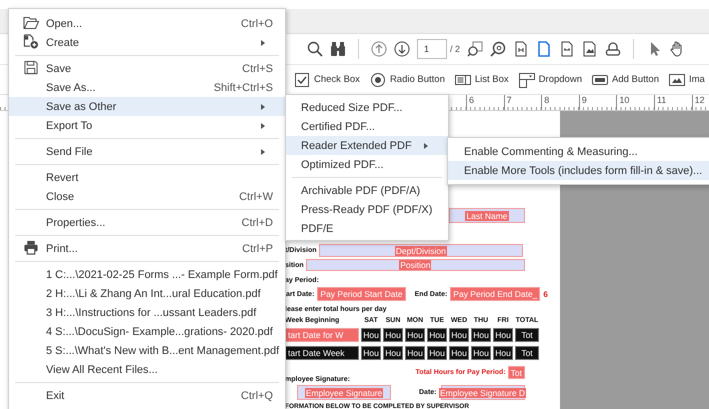 The height and width of the screenshot is (409, 709). Describe the element at coordinates (302, 80) in the screenshot. I see `checkbox-icon` at that location.